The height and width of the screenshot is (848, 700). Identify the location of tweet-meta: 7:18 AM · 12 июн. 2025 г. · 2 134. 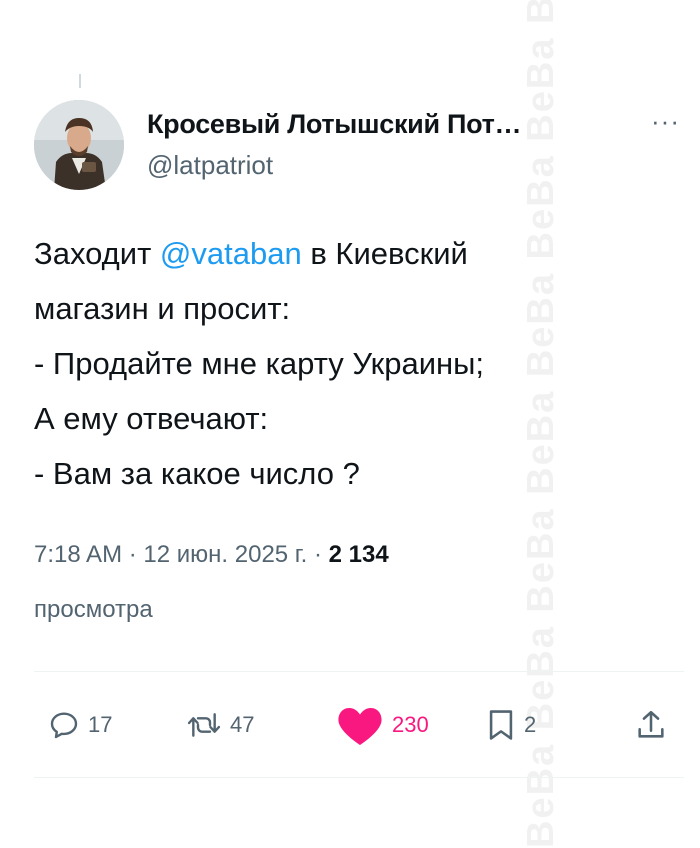
(211, 555).